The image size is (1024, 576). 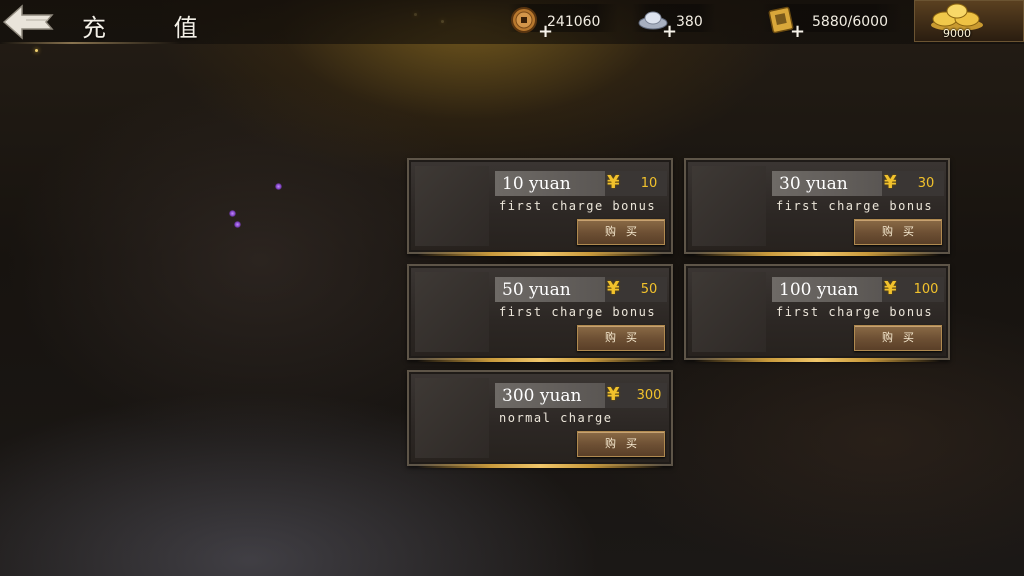 I want to click on package-price: 30, so click(x=926, y=183).